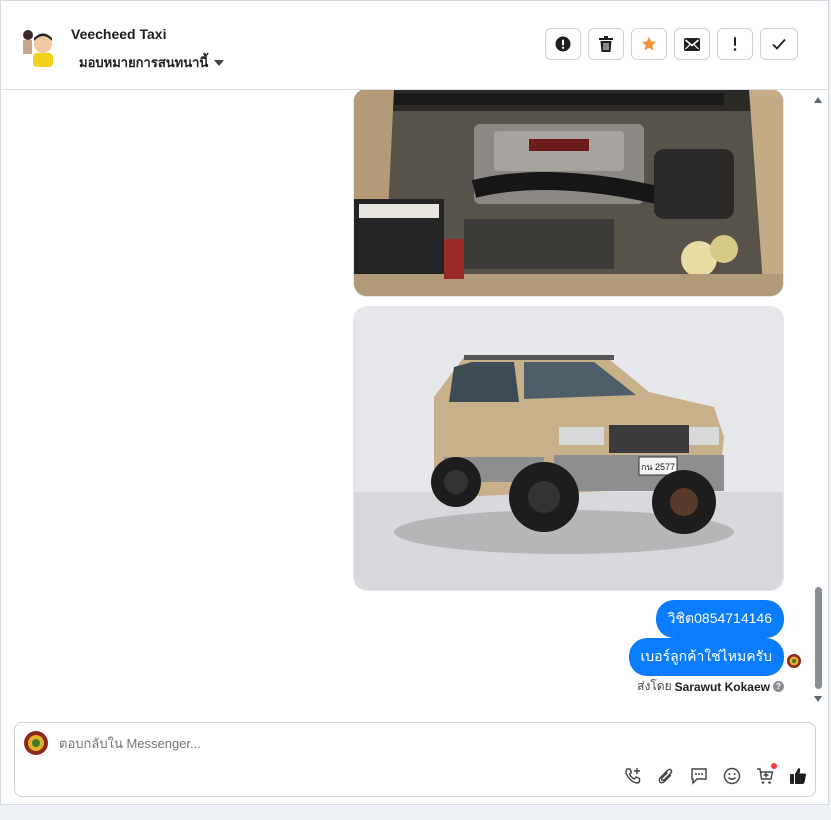 This screenshot has width=831, height=820. I want to click on phone-plus-icon, so click(633, 776).